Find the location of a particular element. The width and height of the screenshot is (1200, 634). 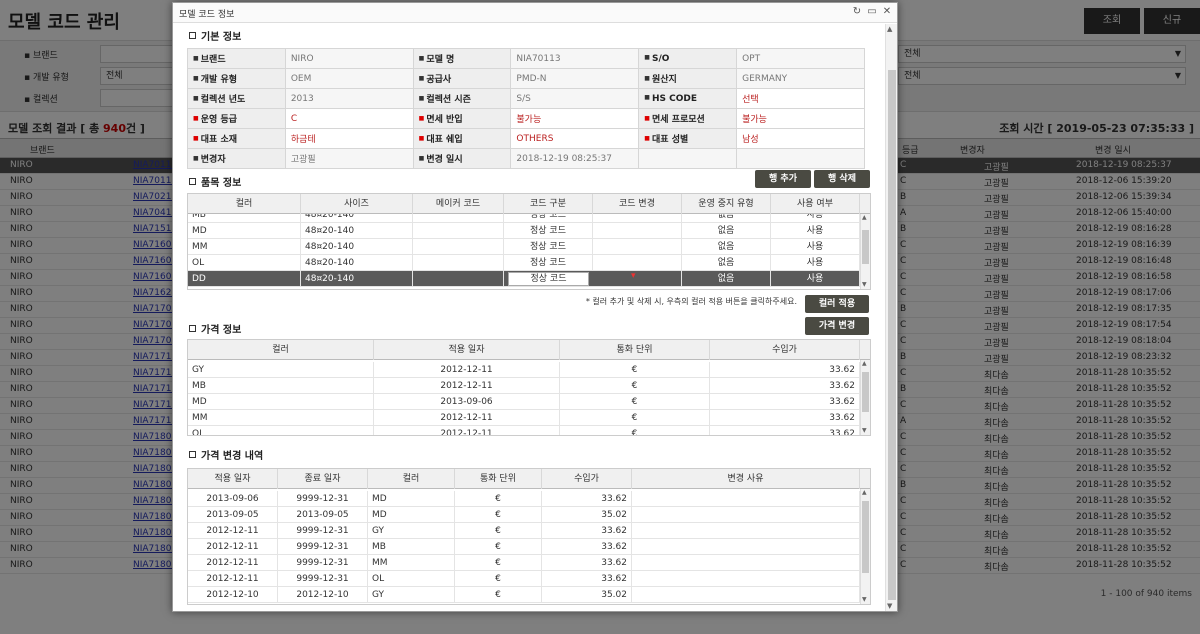

info-value: OPT is located at coordinates (800, 58).